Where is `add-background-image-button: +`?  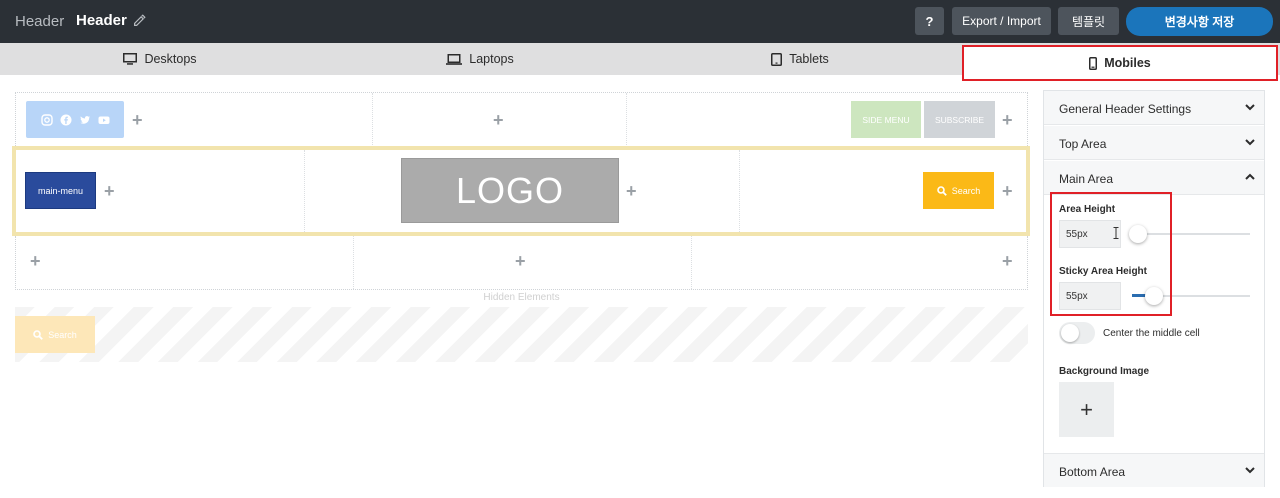
add-background-image-button: + is located at coordinates (1086, 409).